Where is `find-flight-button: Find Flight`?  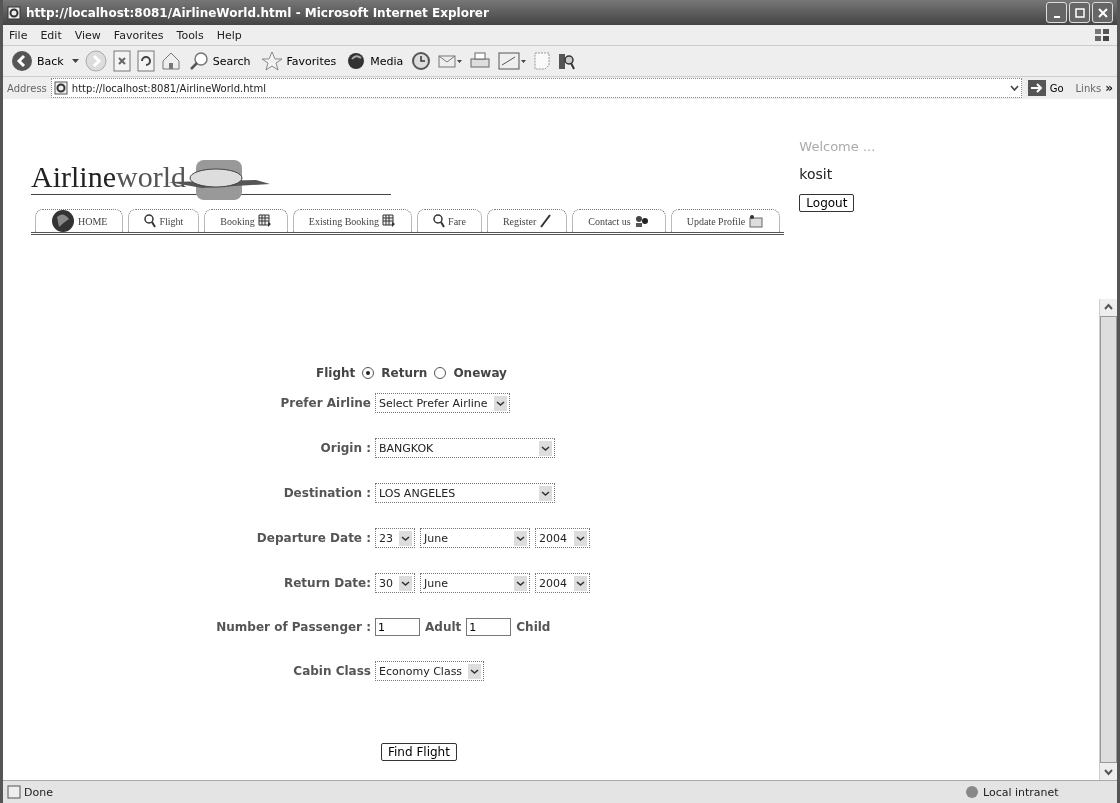 find-flight-button: Find Flight is located at coordinates (419, 752).